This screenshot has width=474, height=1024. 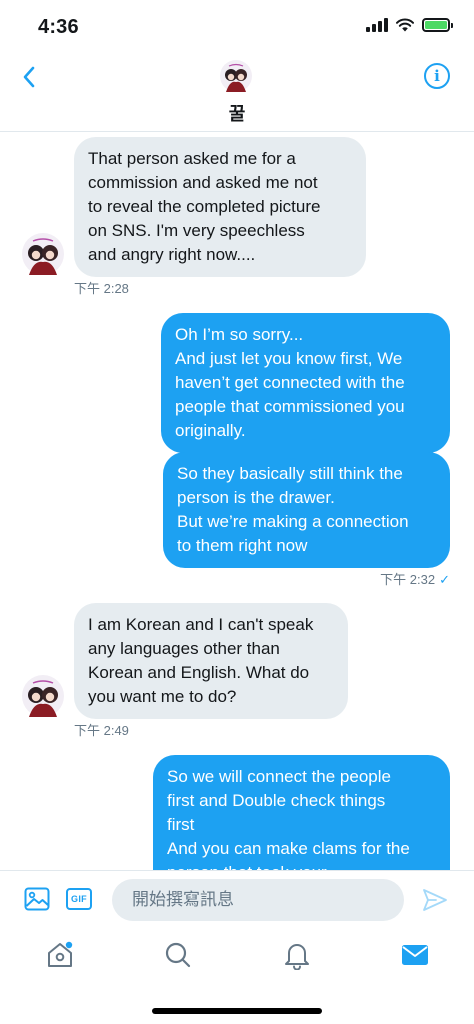 I want to click on chat-header: 꿀 i, so click(x=237, y=92).